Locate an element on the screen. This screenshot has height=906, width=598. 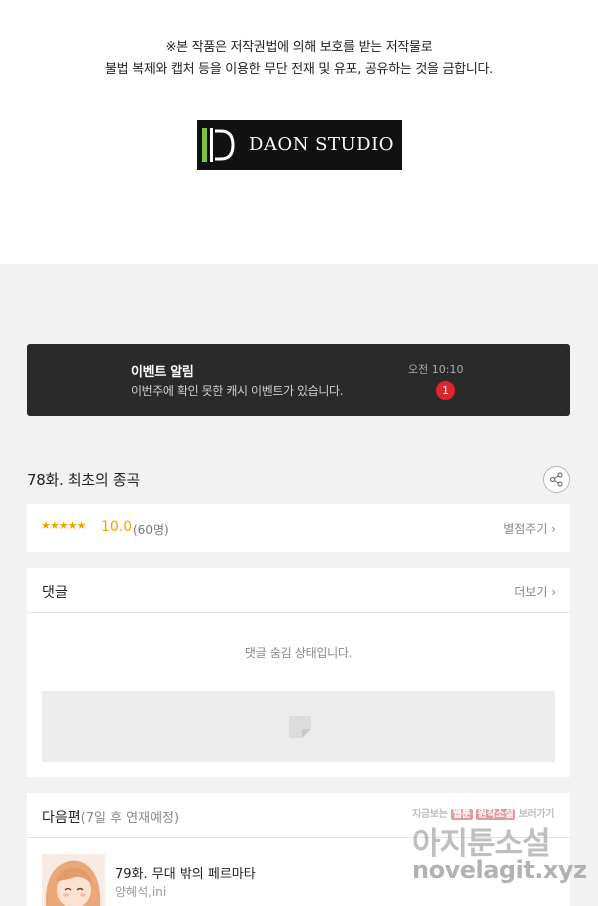
event-count-badge: 1 is located at coordinates (445, 390).